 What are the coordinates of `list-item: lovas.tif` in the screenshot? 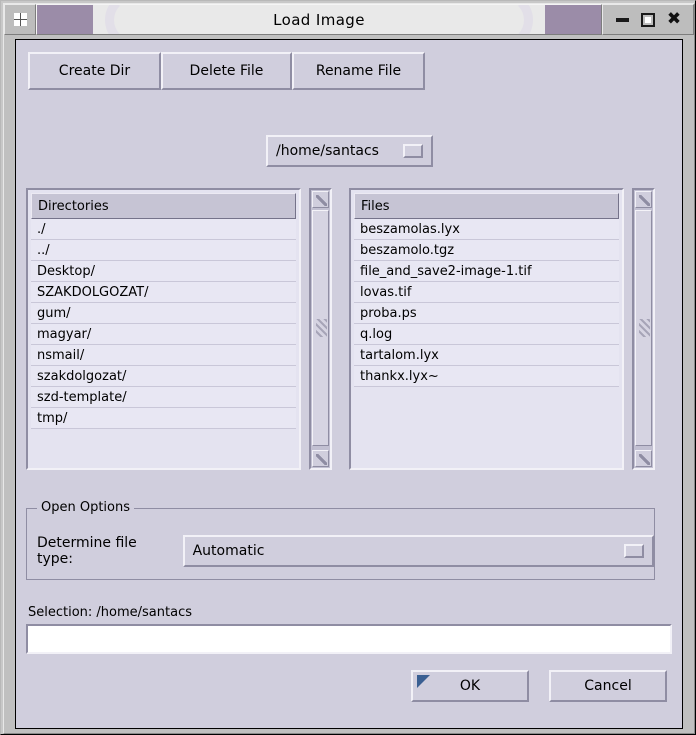 It's located at (486, 292).